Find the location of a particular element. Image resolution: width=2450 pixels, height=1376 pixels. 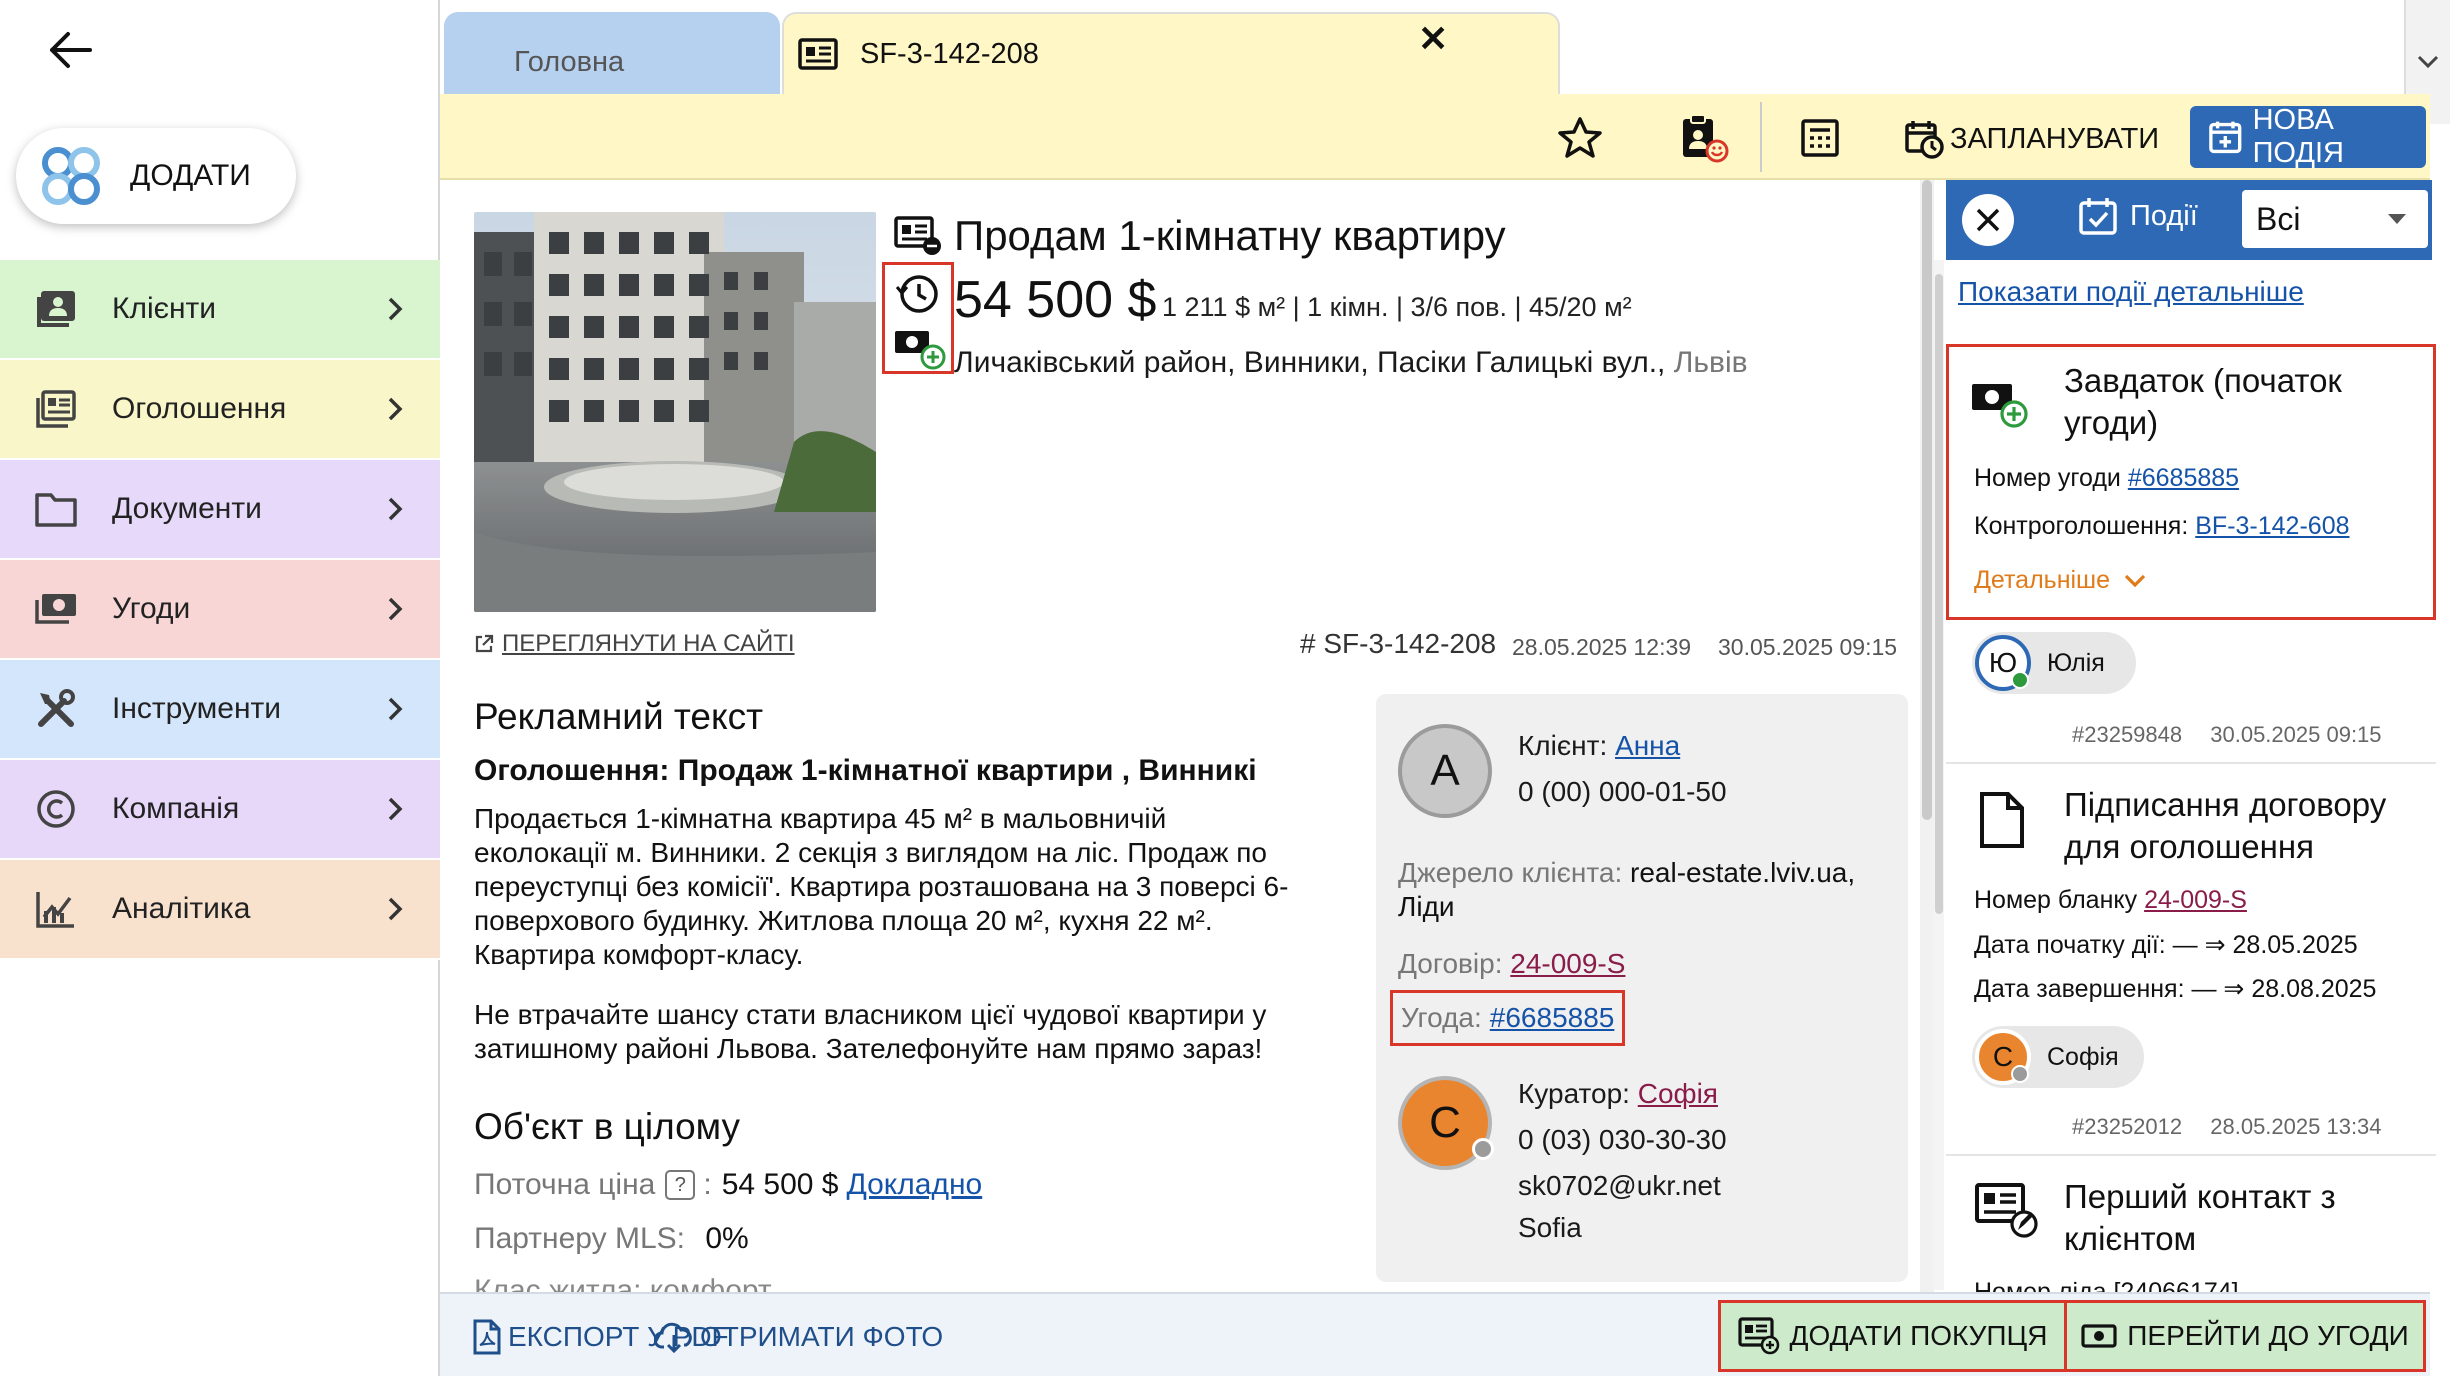

get-photo-button: ОТРИМАТИ ФОТО is located at coordinates (798, 1337).